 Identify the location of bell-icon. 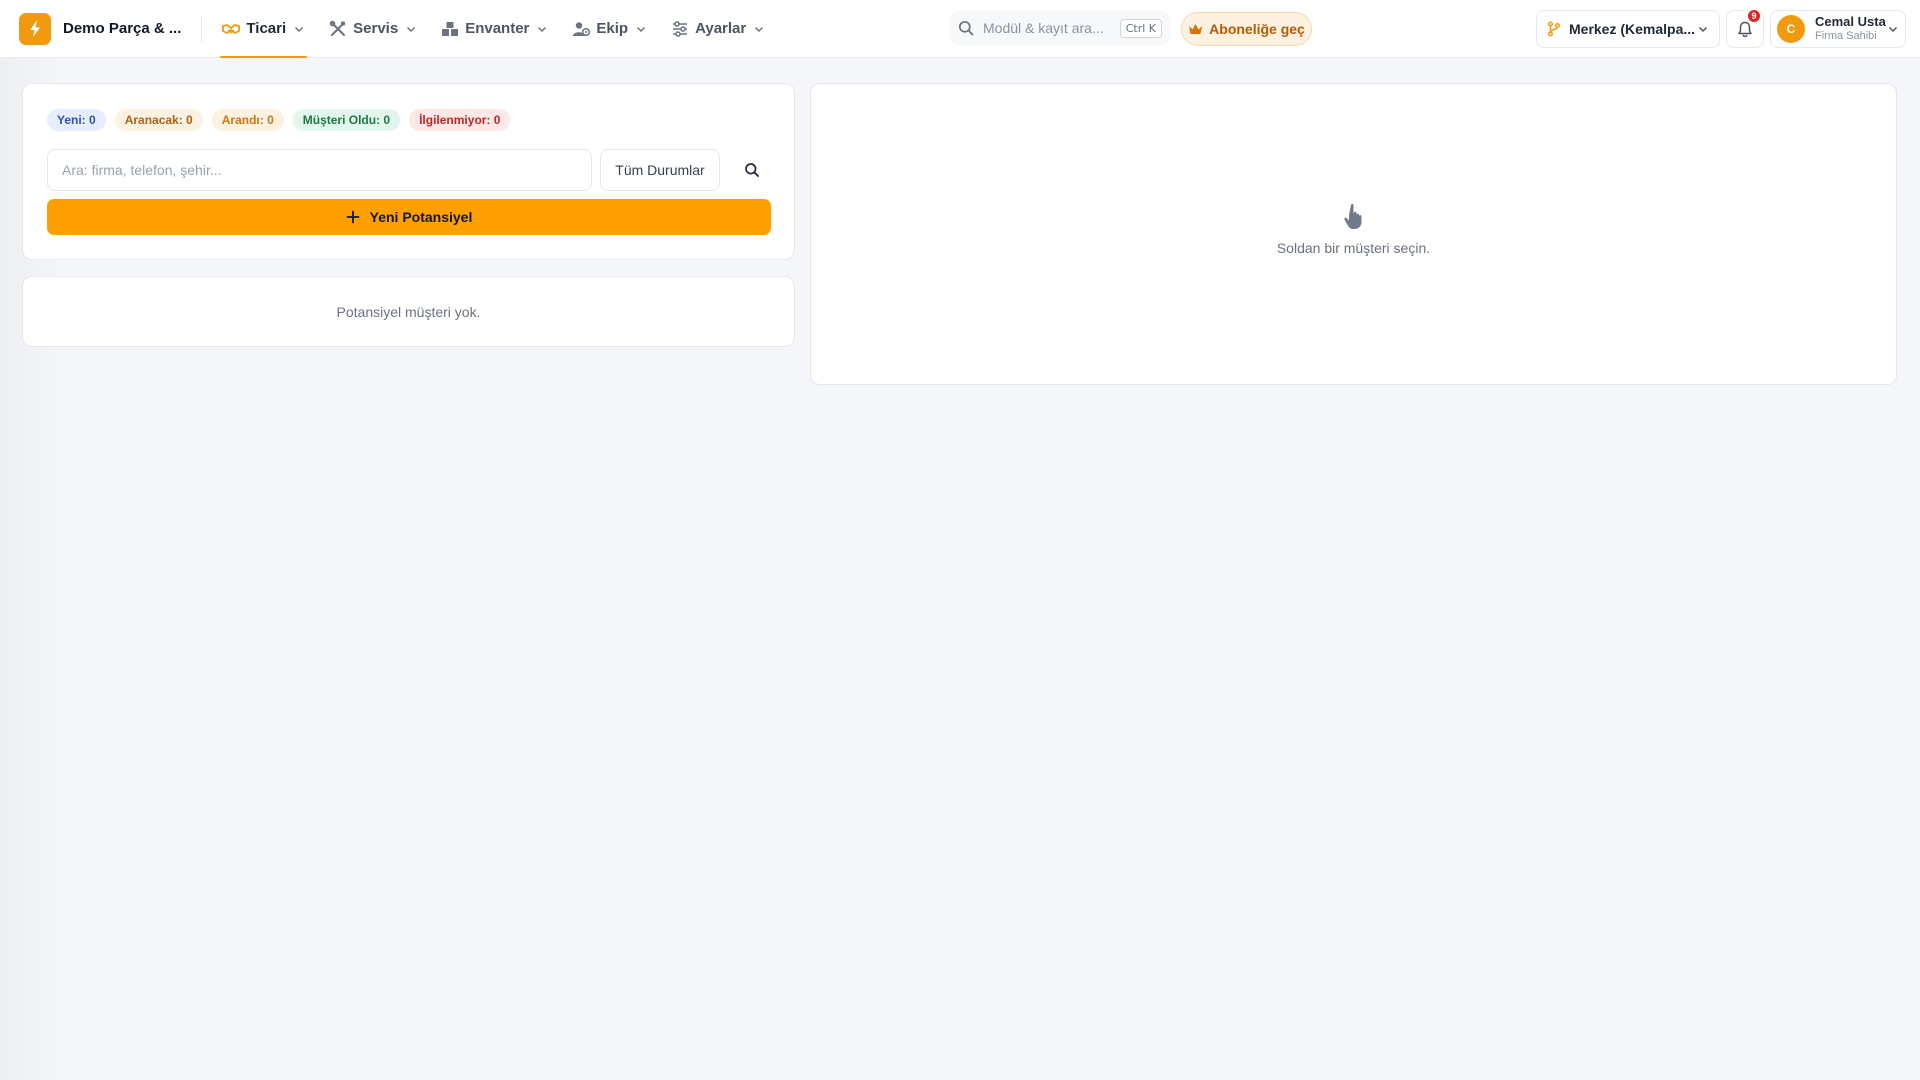
(1745, 29).